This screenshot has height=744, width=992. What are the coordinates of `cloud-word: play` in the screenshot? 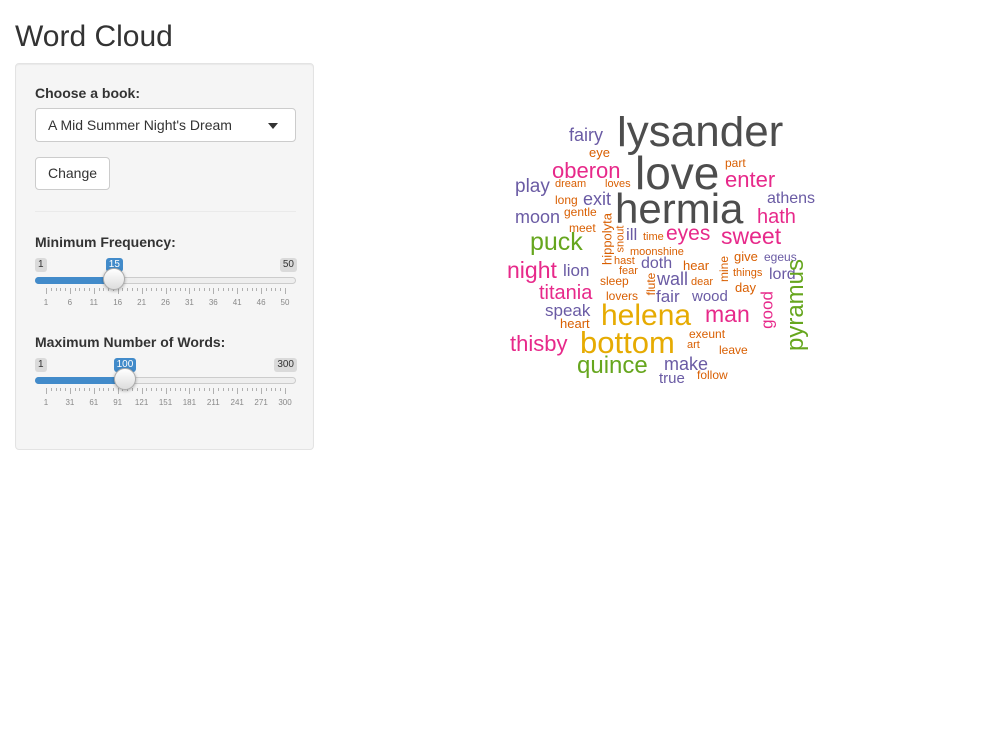 It's located at (532, 186).